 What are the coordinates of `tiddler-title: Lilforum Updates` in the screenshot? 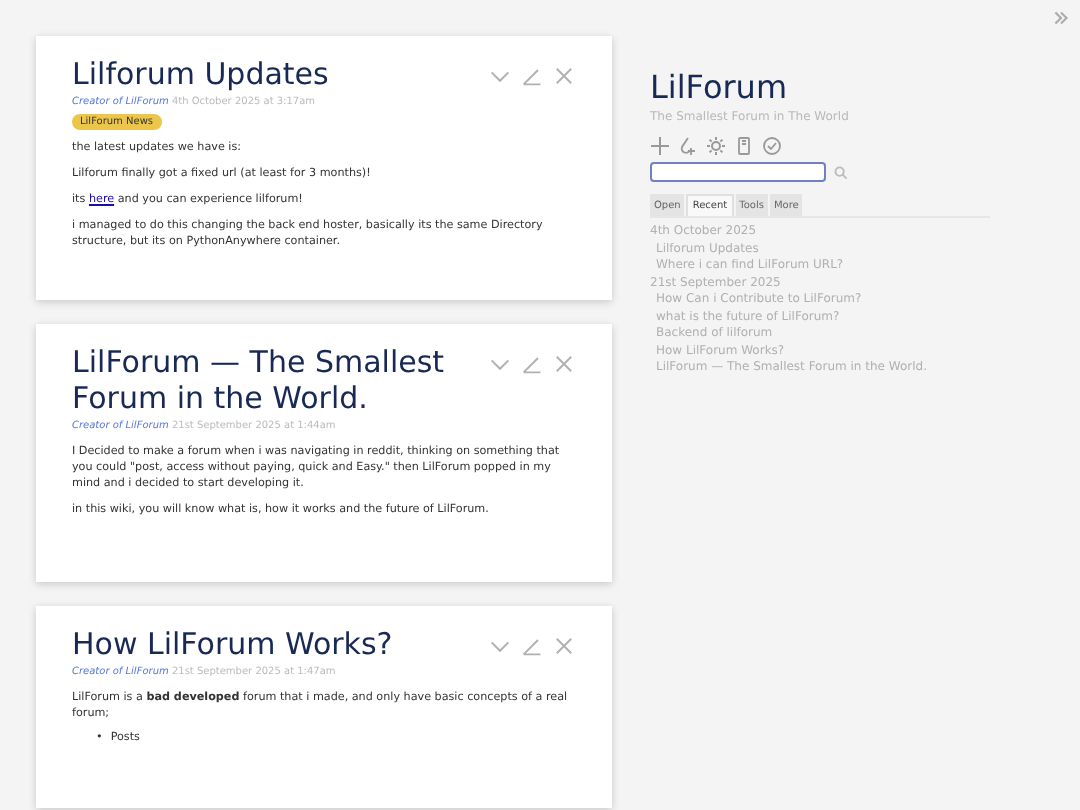 It's located at (201, 74).